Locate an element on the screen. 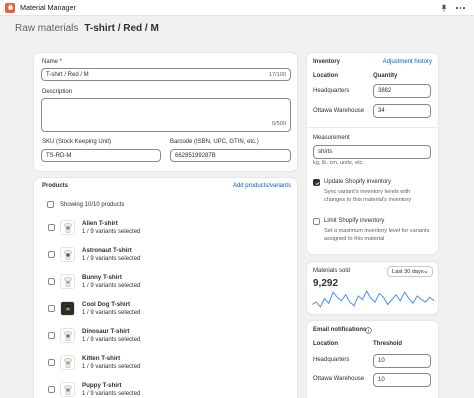  materials-sold-value: 9,292 is located at coordinates (326, 283).